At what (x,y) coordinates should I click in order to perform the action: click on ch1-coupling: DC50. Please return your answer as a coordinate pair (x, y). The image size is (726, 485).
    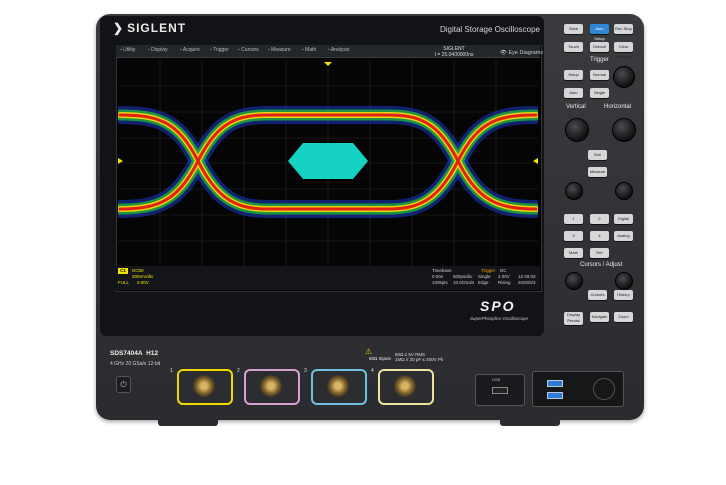
    Looking at the image, I should click on (138, 270).